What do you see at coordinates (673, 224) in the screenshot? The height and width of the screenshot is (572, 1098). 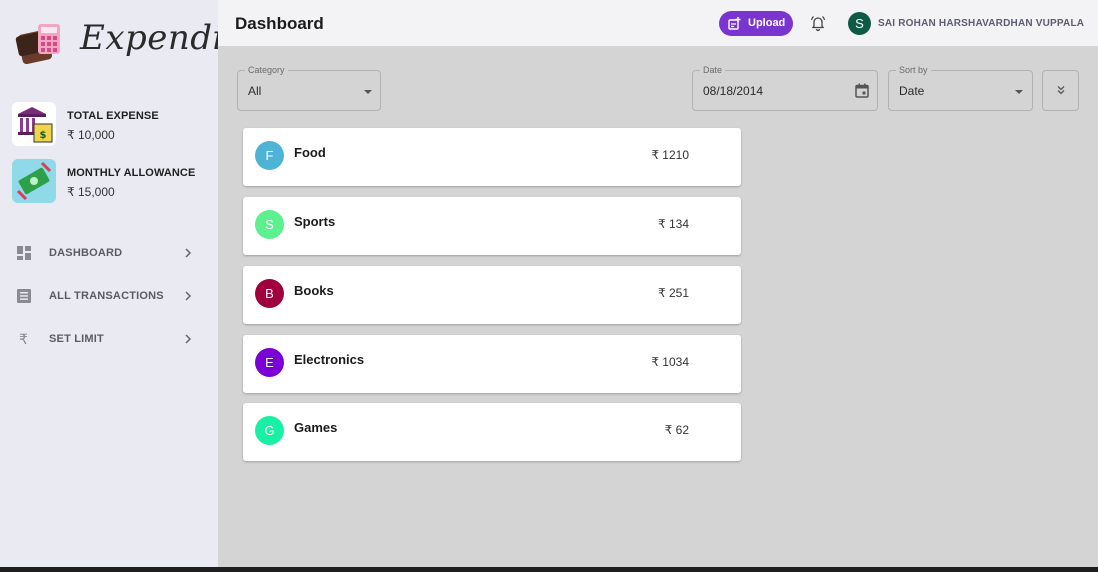 I see `category-amount: ₹ 134` at bounding box center [673, 224].